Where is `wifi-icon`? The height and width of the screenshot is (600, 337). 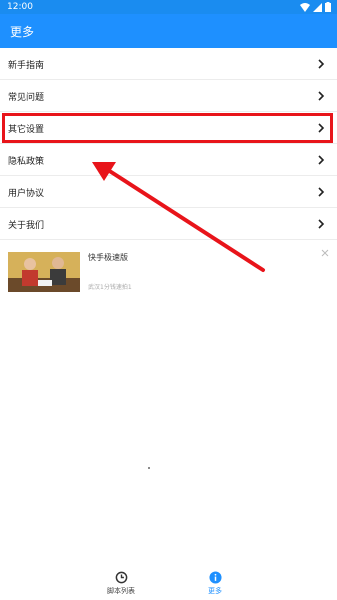 wifi-icon is located at coordinates (305, 7).